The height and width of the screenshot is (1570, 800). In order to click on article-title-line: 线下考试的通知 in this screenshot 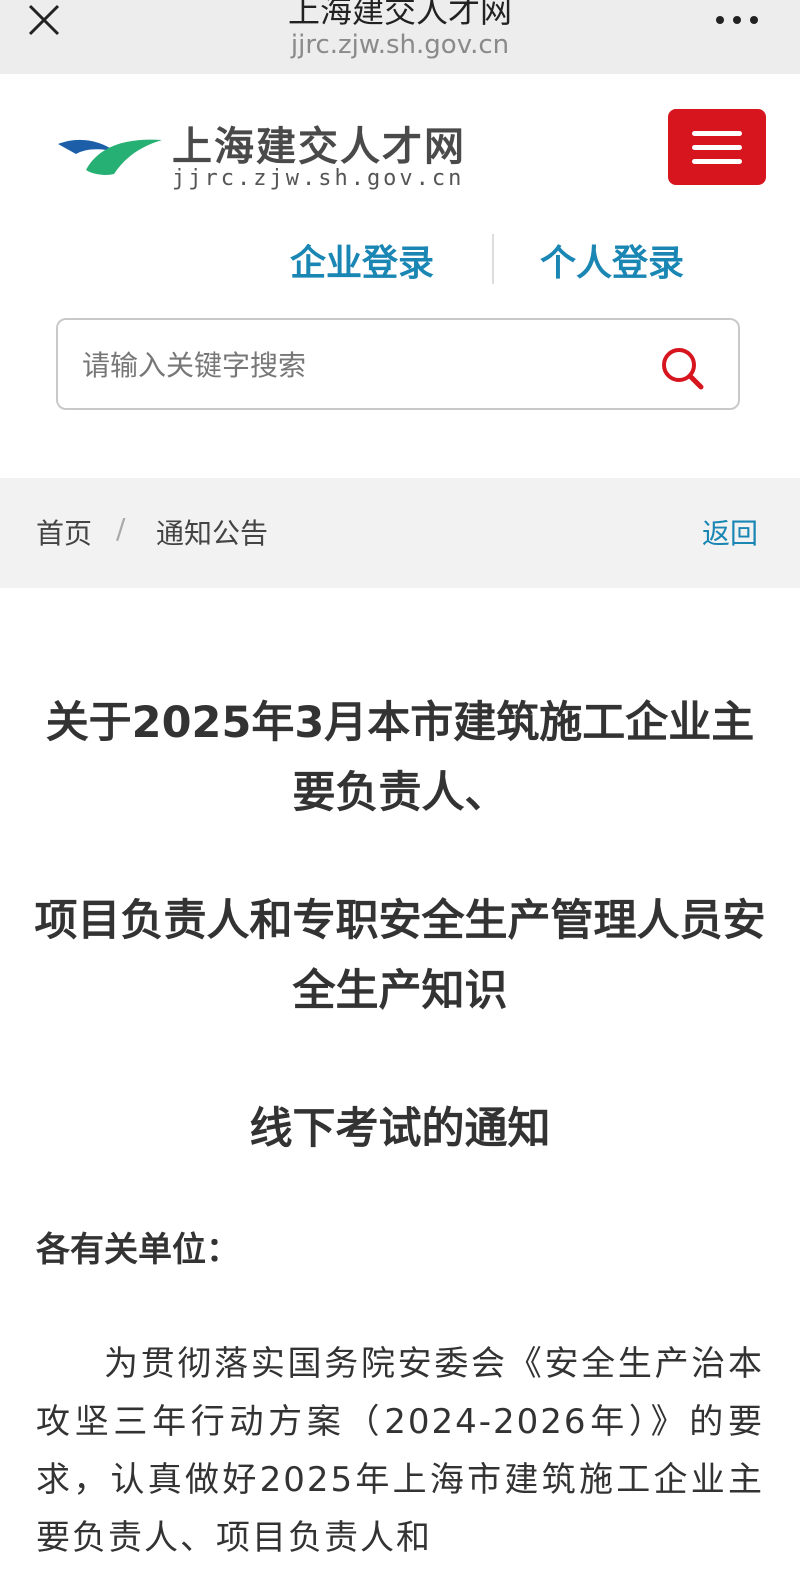, I will do `click(400, 1129)`.